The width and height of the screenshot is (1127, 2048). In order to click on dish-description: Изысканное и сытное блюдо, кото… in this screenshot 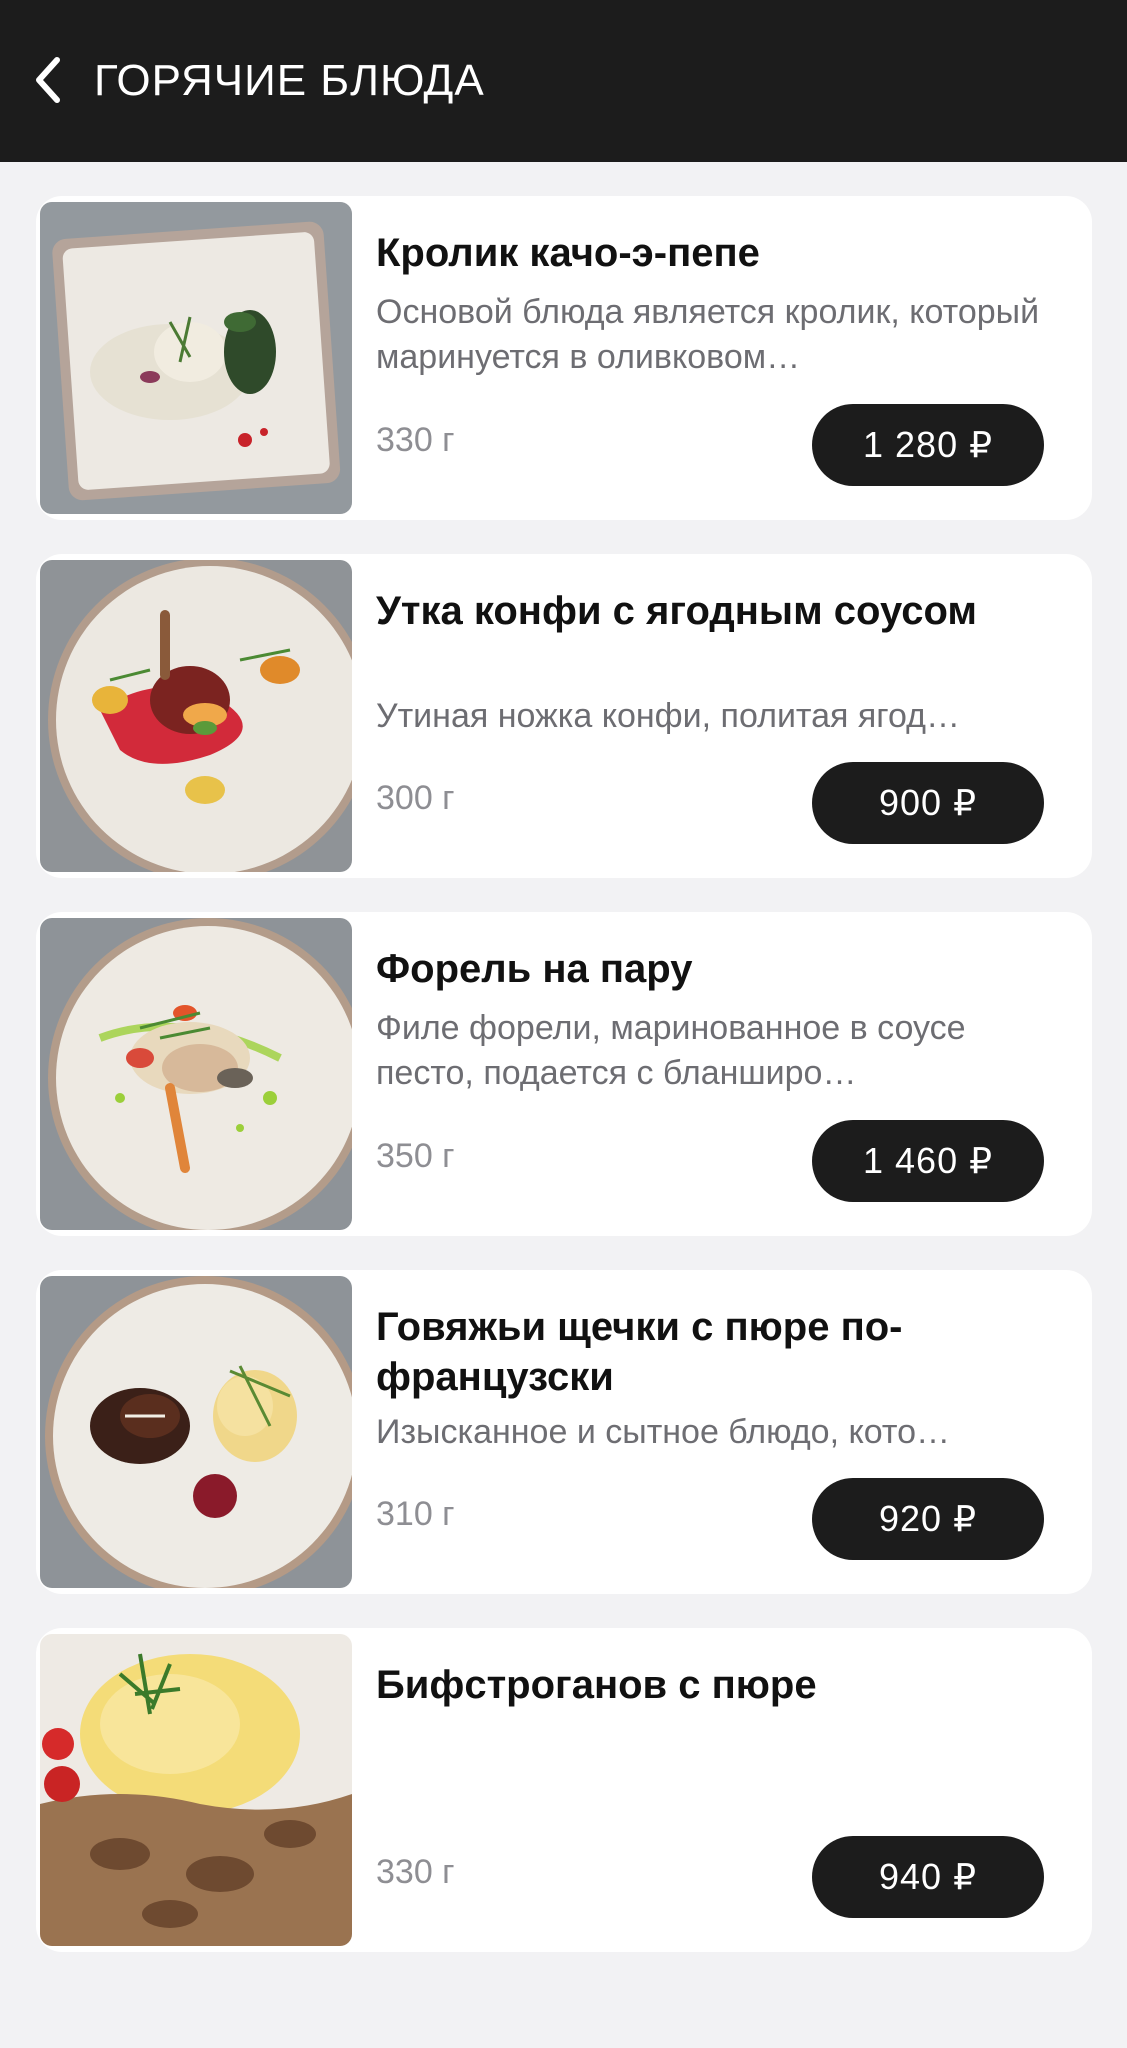, I will do `click(663, 1432)`.